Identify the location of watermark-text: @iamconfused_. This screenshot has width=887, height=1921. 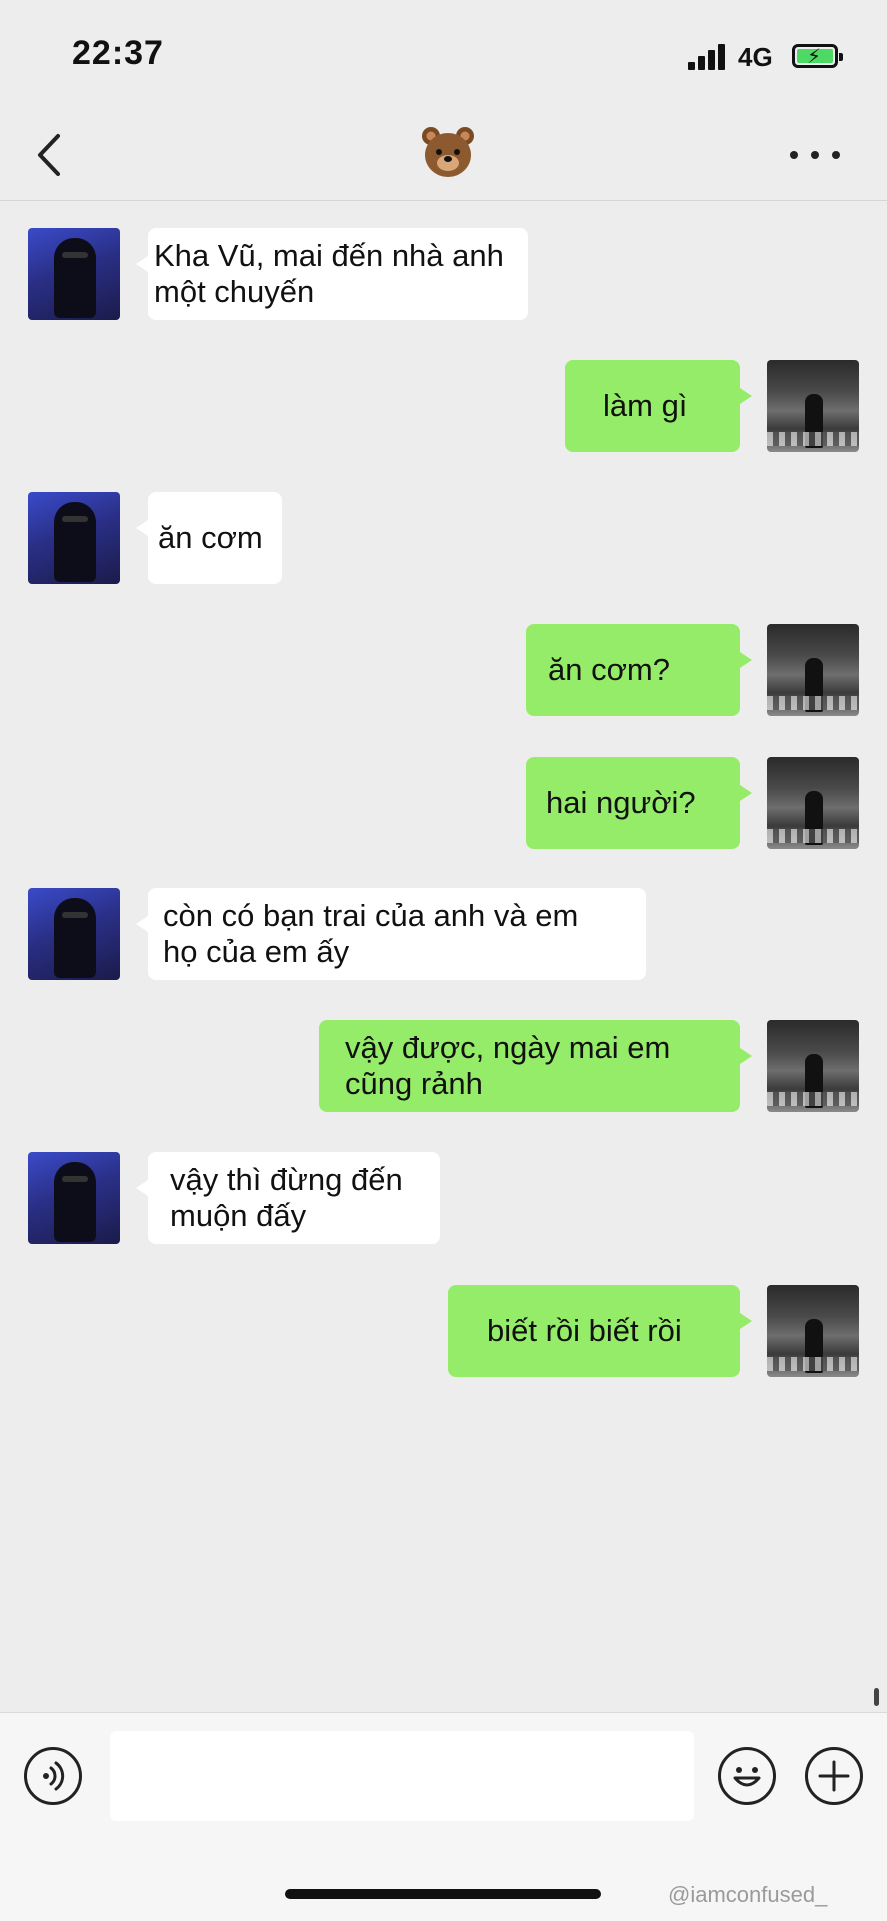
(748, 1894).